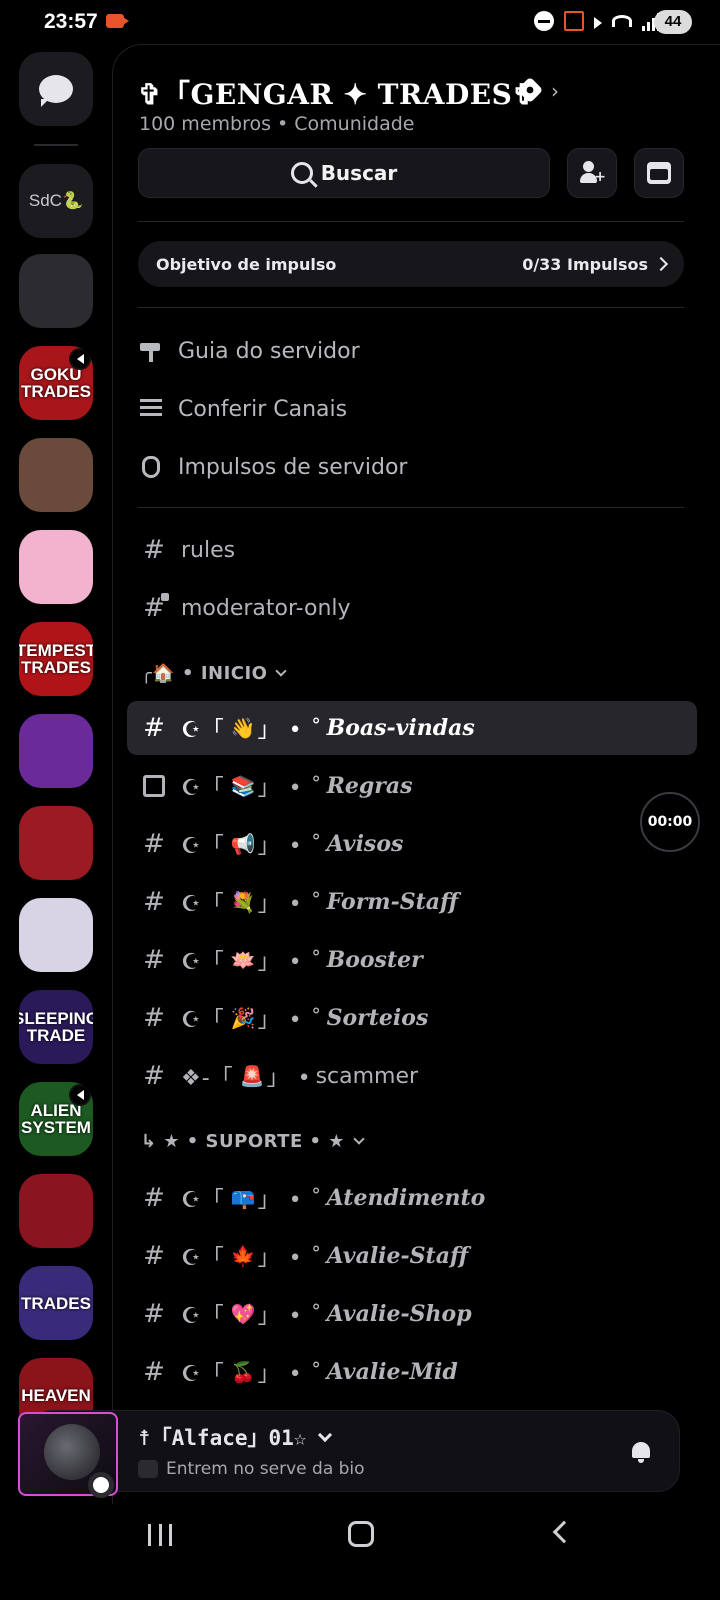 This screenshot has width=720, height=1600. Describe the element at coordinates (673, 22) in the screenshot. I see `battery-indicator: 44` at that location.